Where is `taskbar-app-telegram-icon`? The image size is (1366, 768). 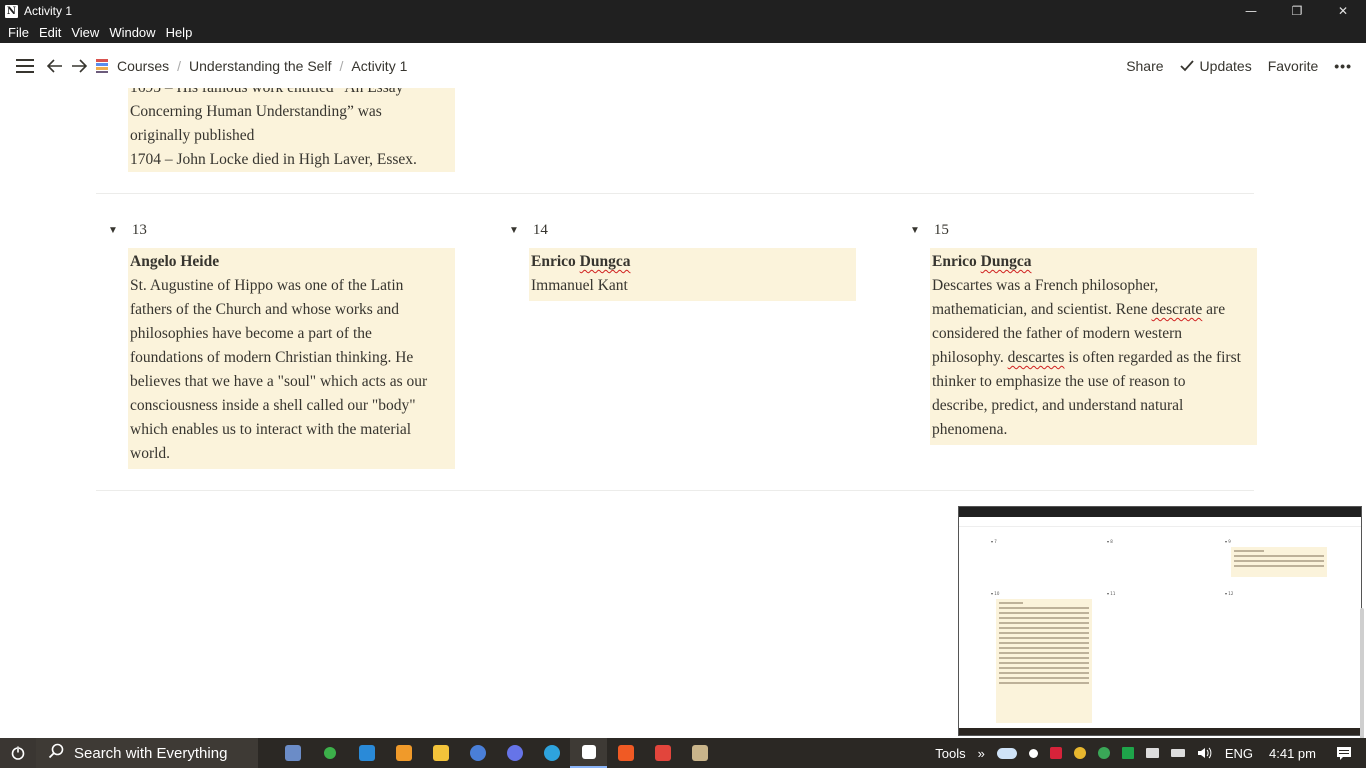 taskbar-app-telegram-icon is located at coordinates (551, 753).